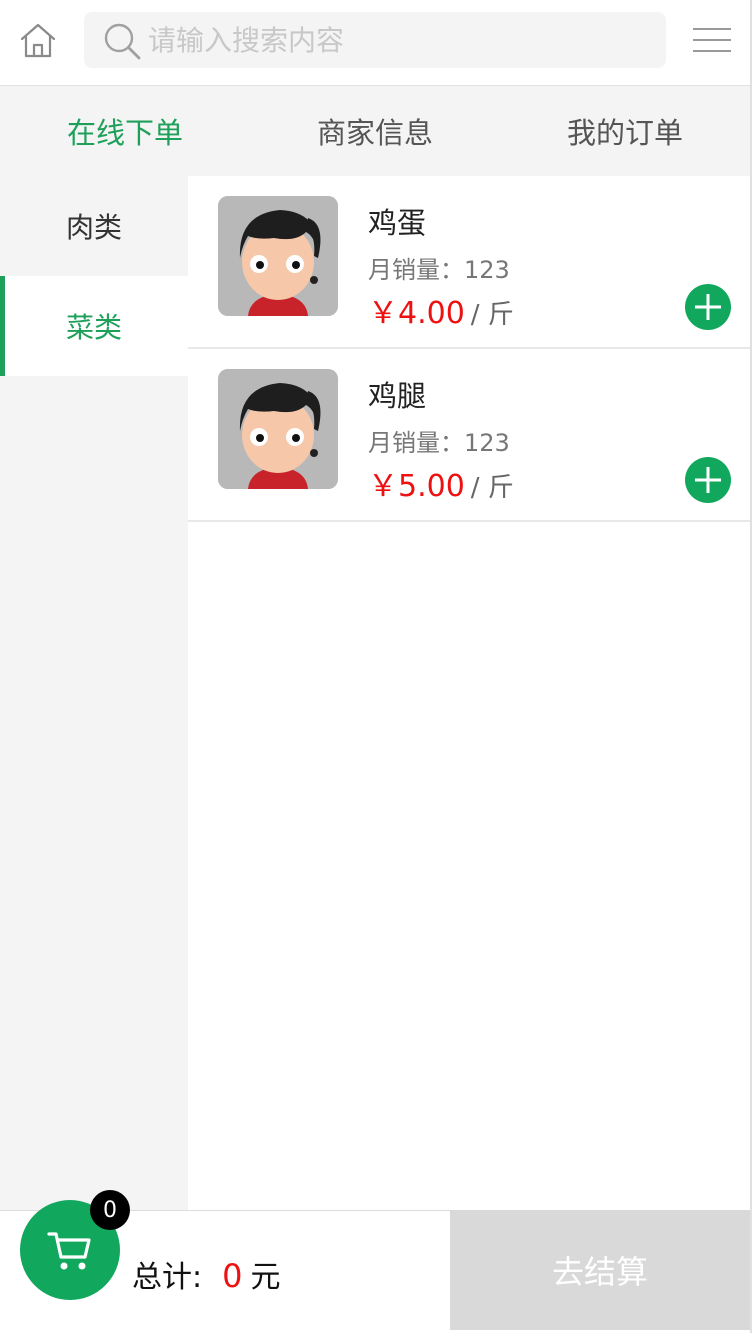  Describe the element at coordinates (125, 131) in the screenshot. I see `tab-online-order: 在线下单` at that location.